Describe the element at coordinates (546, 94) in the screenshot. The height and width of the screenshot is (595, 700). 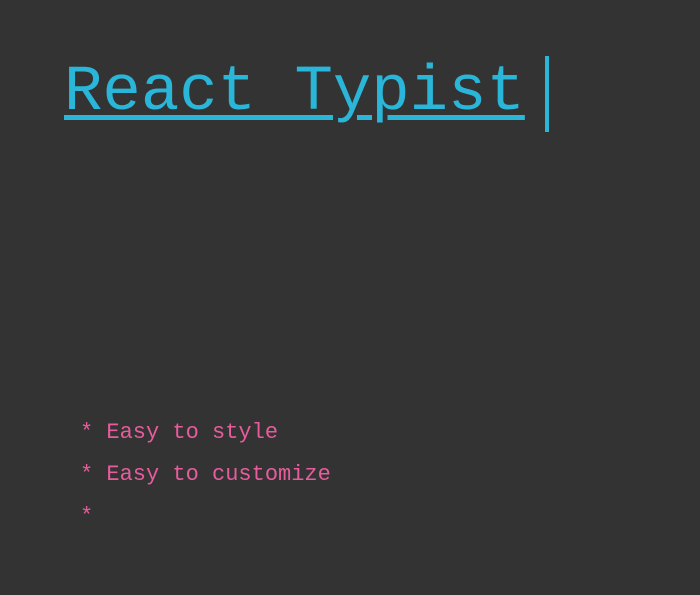
I see `text-cursor-icon` at that location.